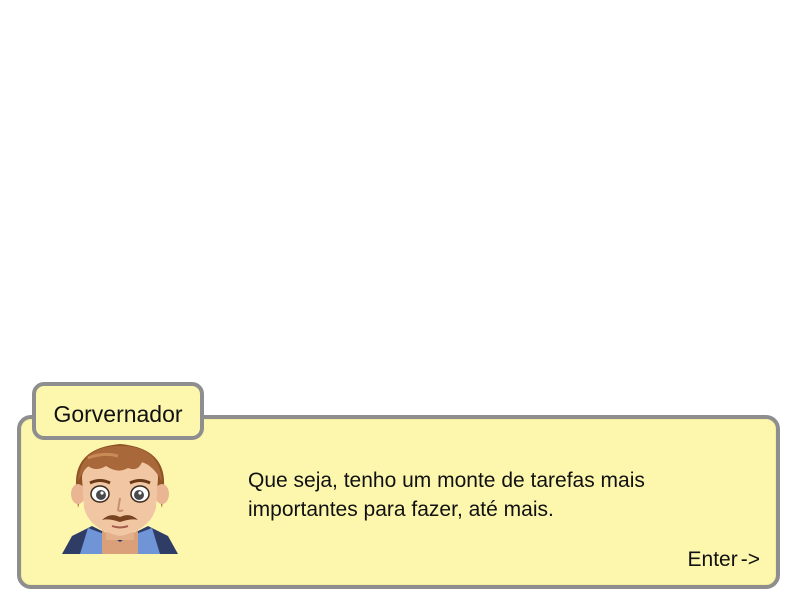 The image size is (800, 600). I want to click on continue-arrow-icon: ->, so click(750, 559).